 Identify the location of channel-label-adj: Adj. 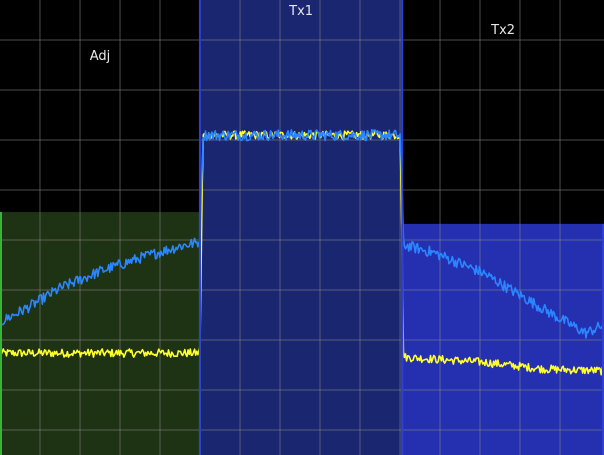
(100, 56).